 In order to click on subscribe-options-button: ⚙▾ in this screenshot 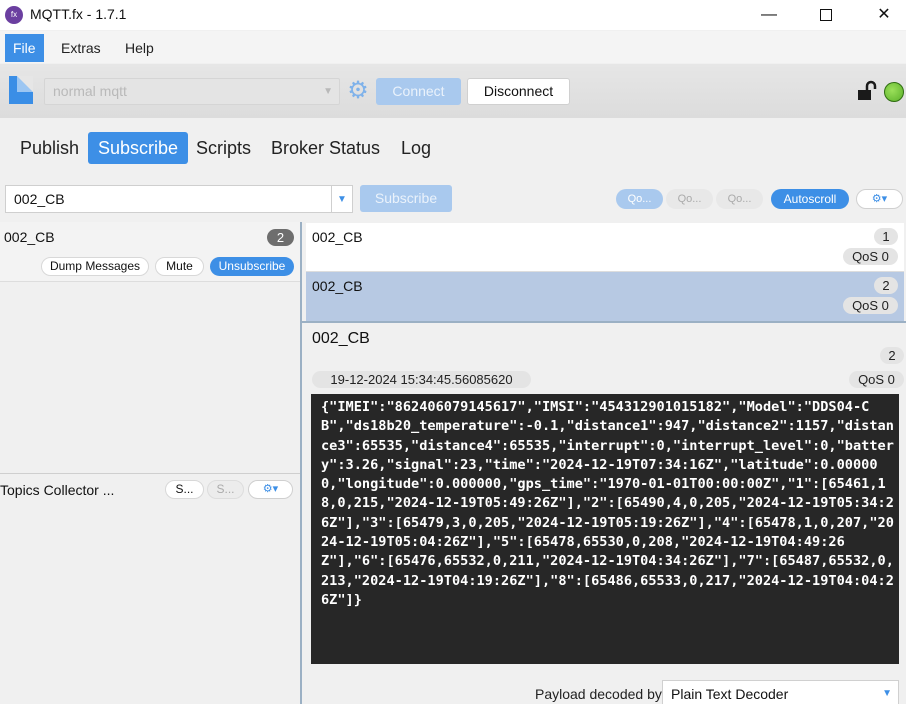, I will do `click(879, 199)`.